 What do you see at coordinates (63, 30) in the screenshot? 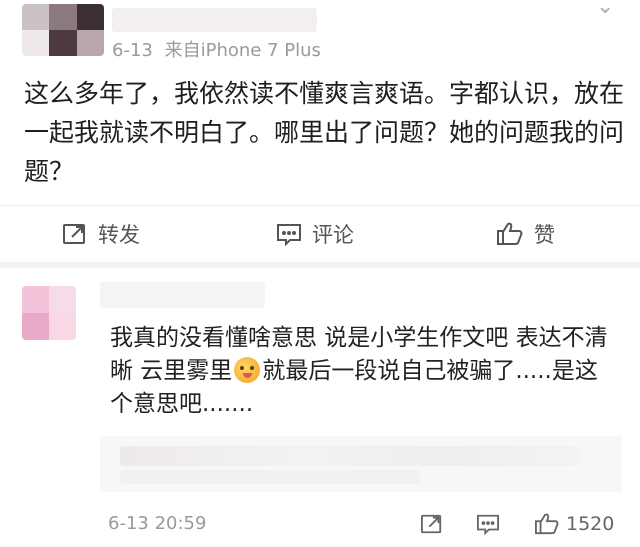
I see `avatar` at bounding box center [63, 30].